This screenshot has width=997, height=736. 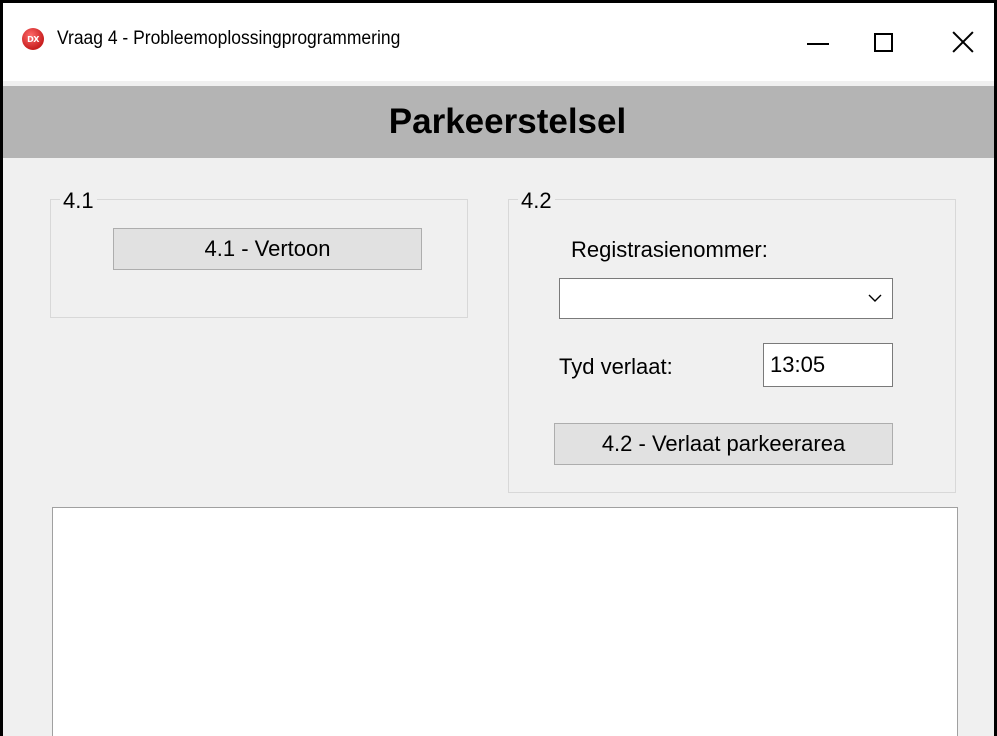 I want to click on close-button, so click(x=961, y=42).